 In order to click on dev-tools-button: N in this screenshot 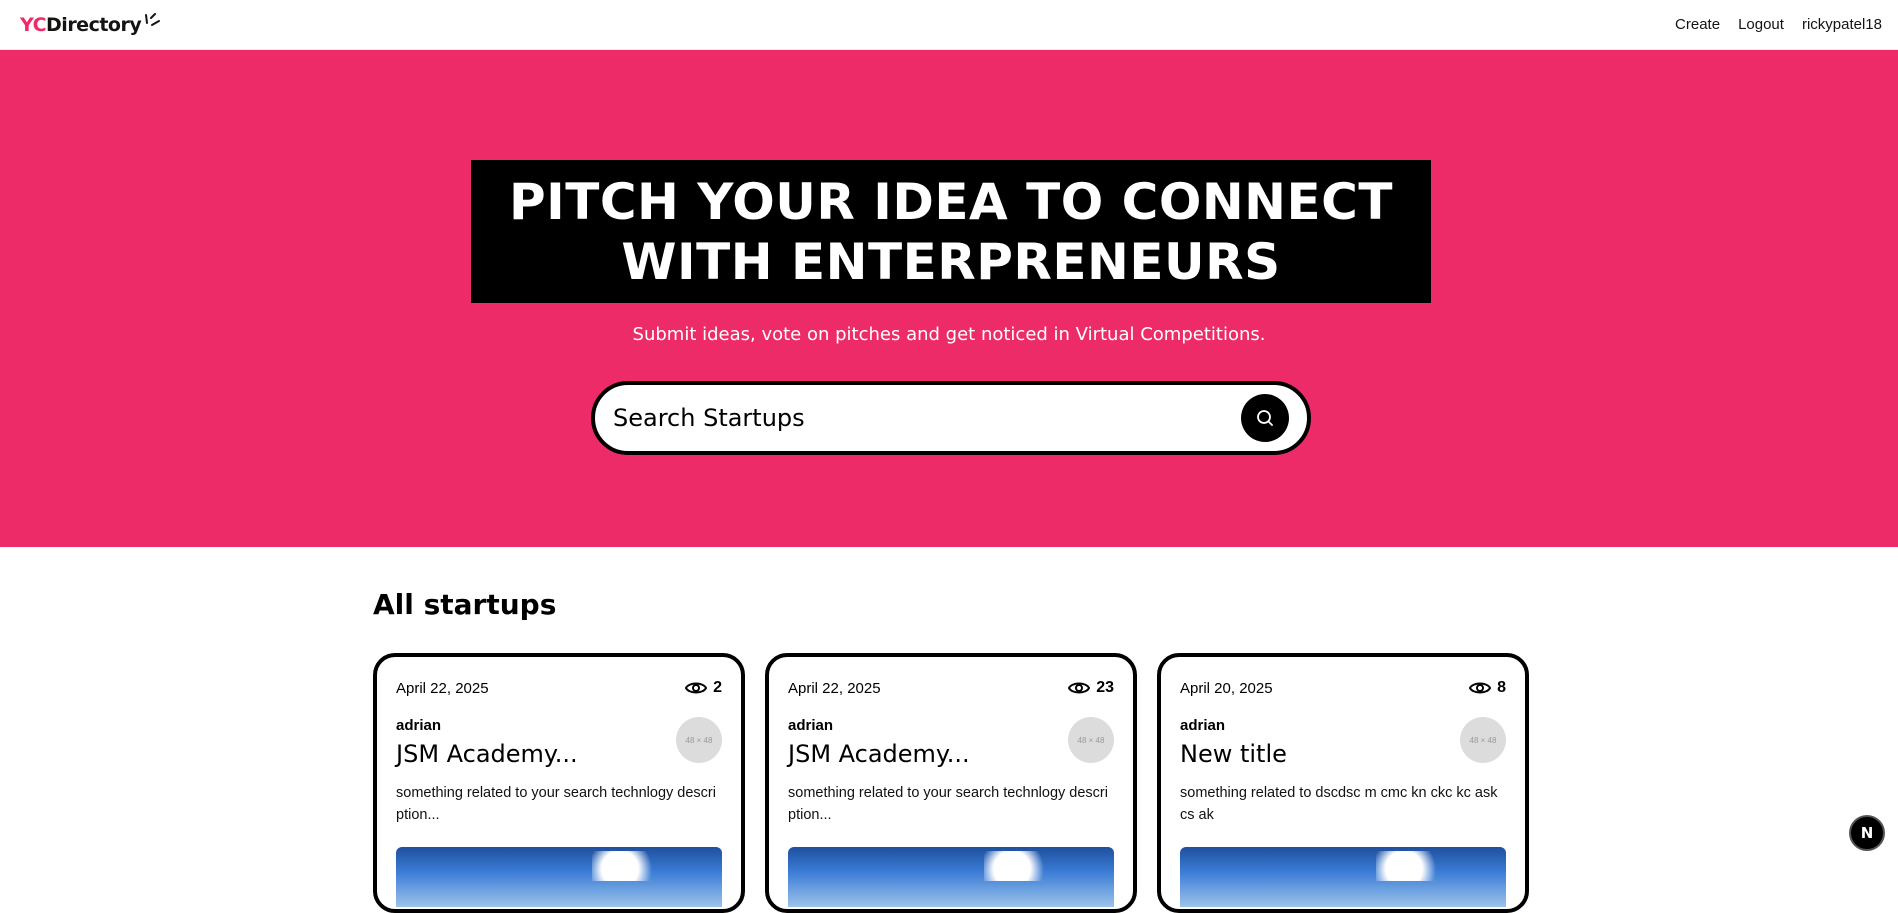, I will do `click(1867, 833)`.